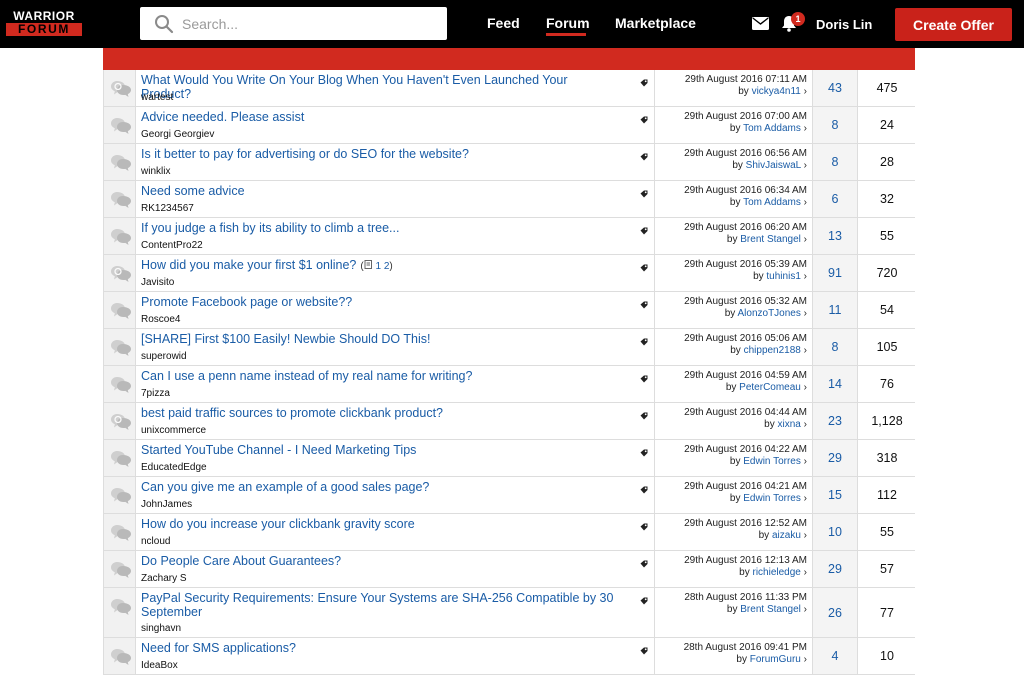 The height and width of the screenshot is (675, 1024). What do you see at coordinates (172, 245) in the screenshot?
I see `thread-author: ContentPro22` at bounding box center [172, 245].